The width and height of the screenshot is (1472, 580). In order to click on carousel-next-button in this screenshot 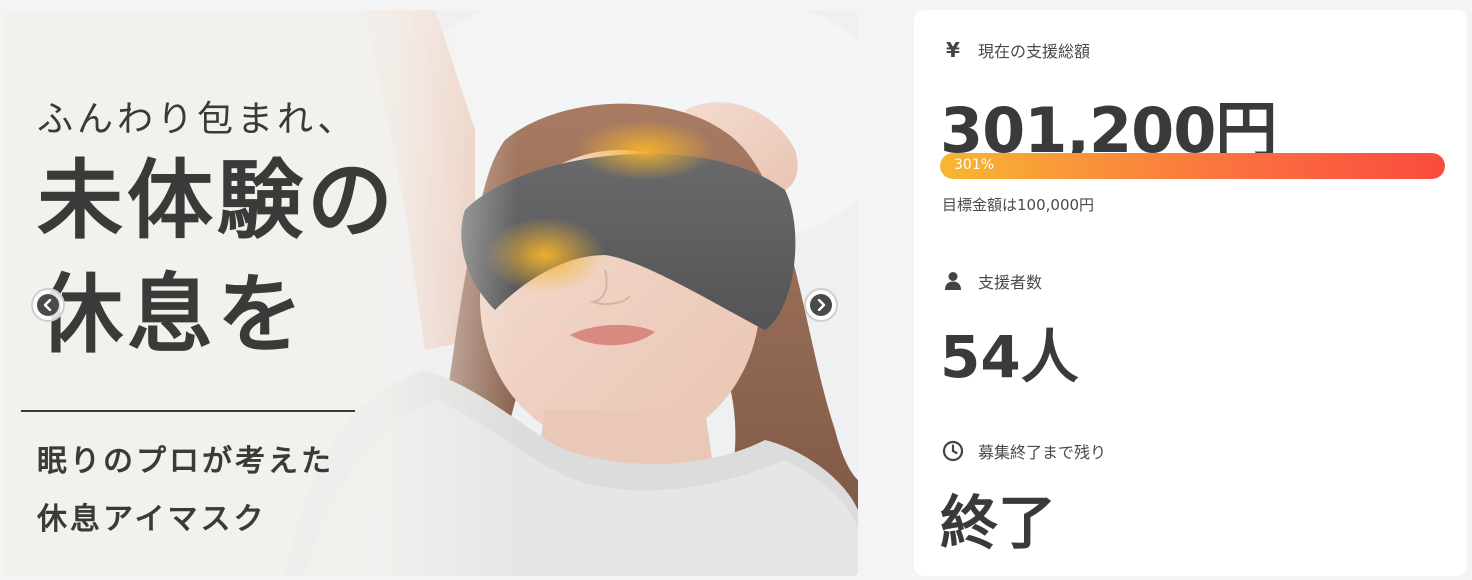, I will do `click(821, 305)`.